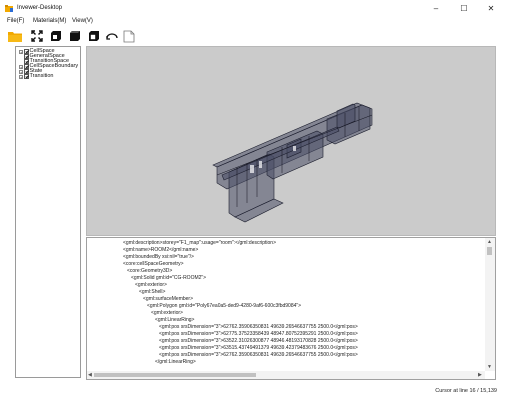 The image size is (510, 401). I want to click on tree-item-label: Transition, so click(41, 76).